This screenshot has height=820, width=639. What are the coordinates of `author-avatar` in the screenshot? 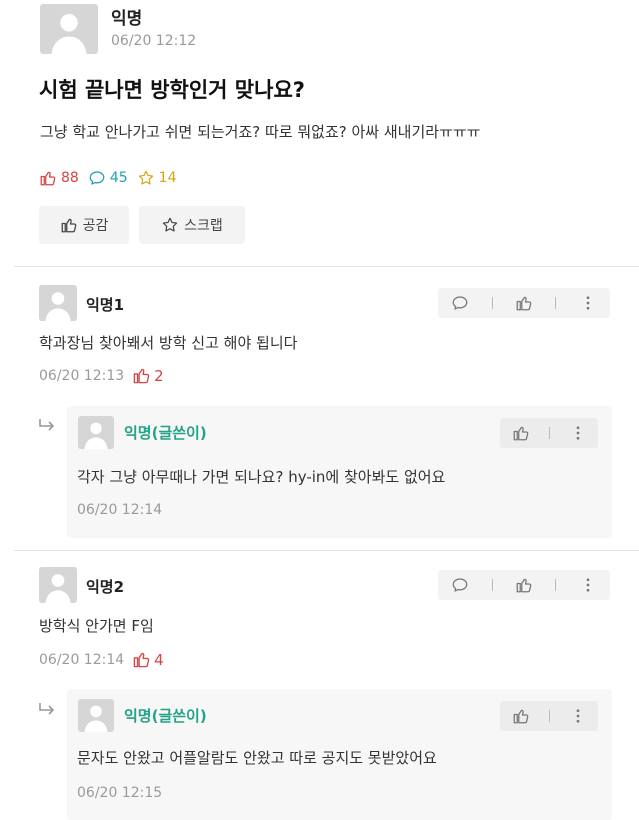 It's located at (69, 29).